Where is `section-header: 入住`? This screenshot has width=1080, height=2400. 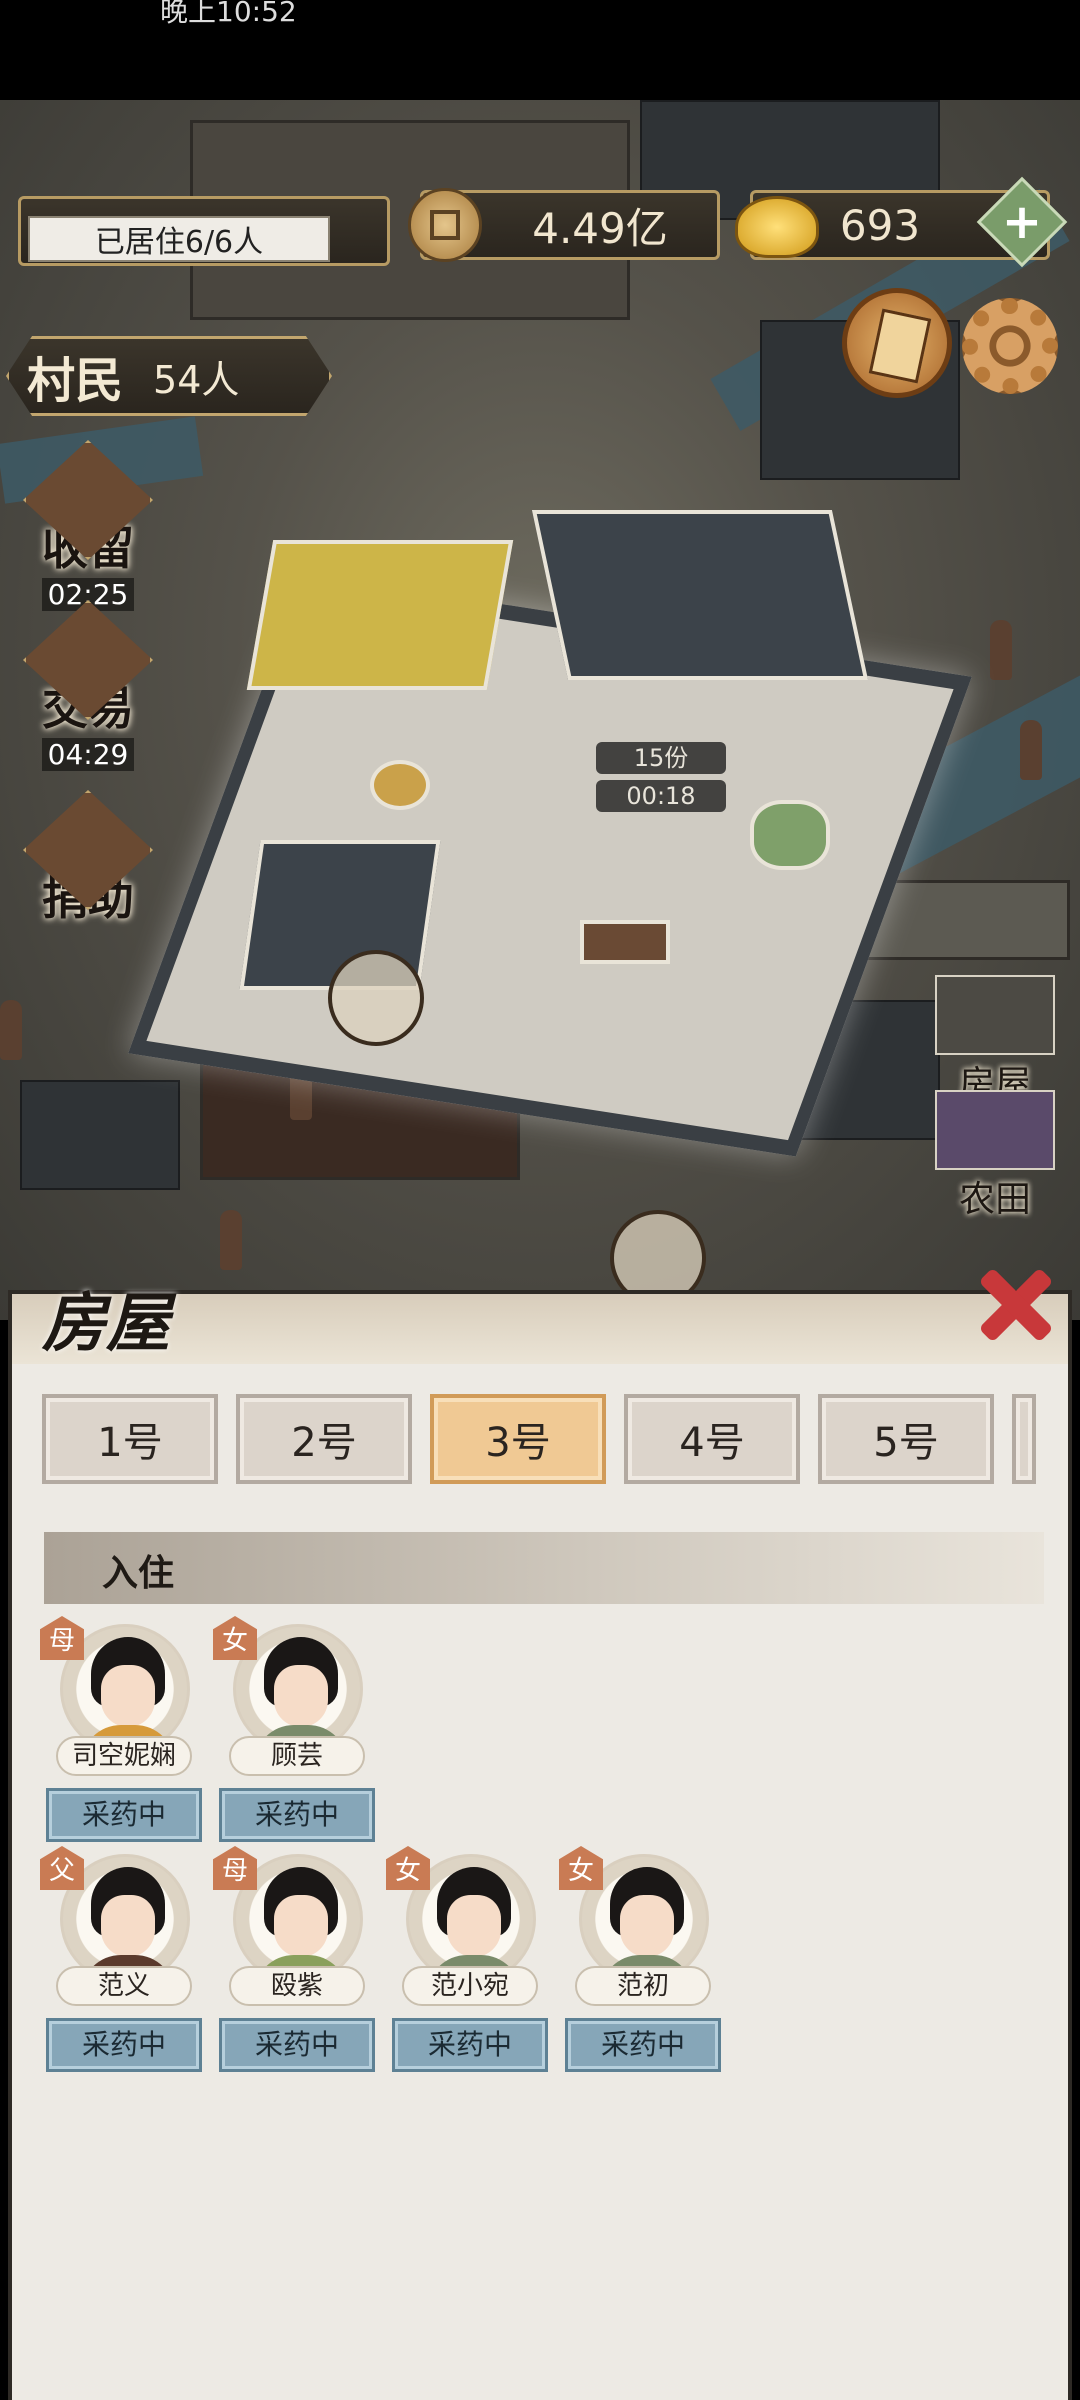 section-header: 入住 is located at coordinates (544, 1568).